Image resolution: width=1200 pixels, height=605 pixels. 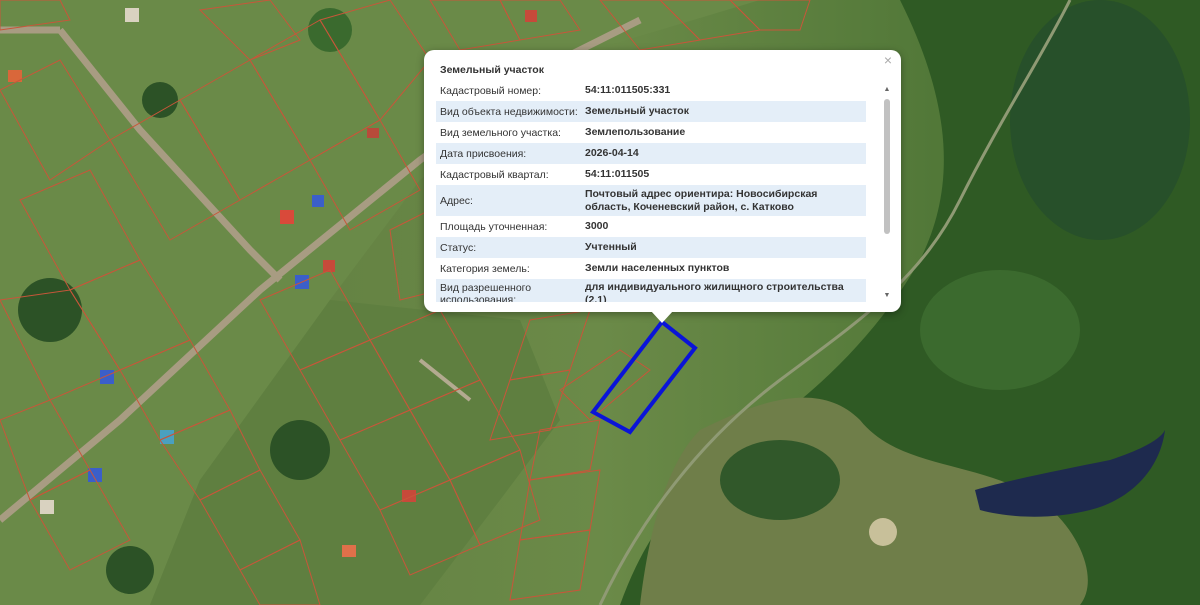 I want to click on attribute-row-area: Площадь уточненная: 3000, so click(x=651, y=226).